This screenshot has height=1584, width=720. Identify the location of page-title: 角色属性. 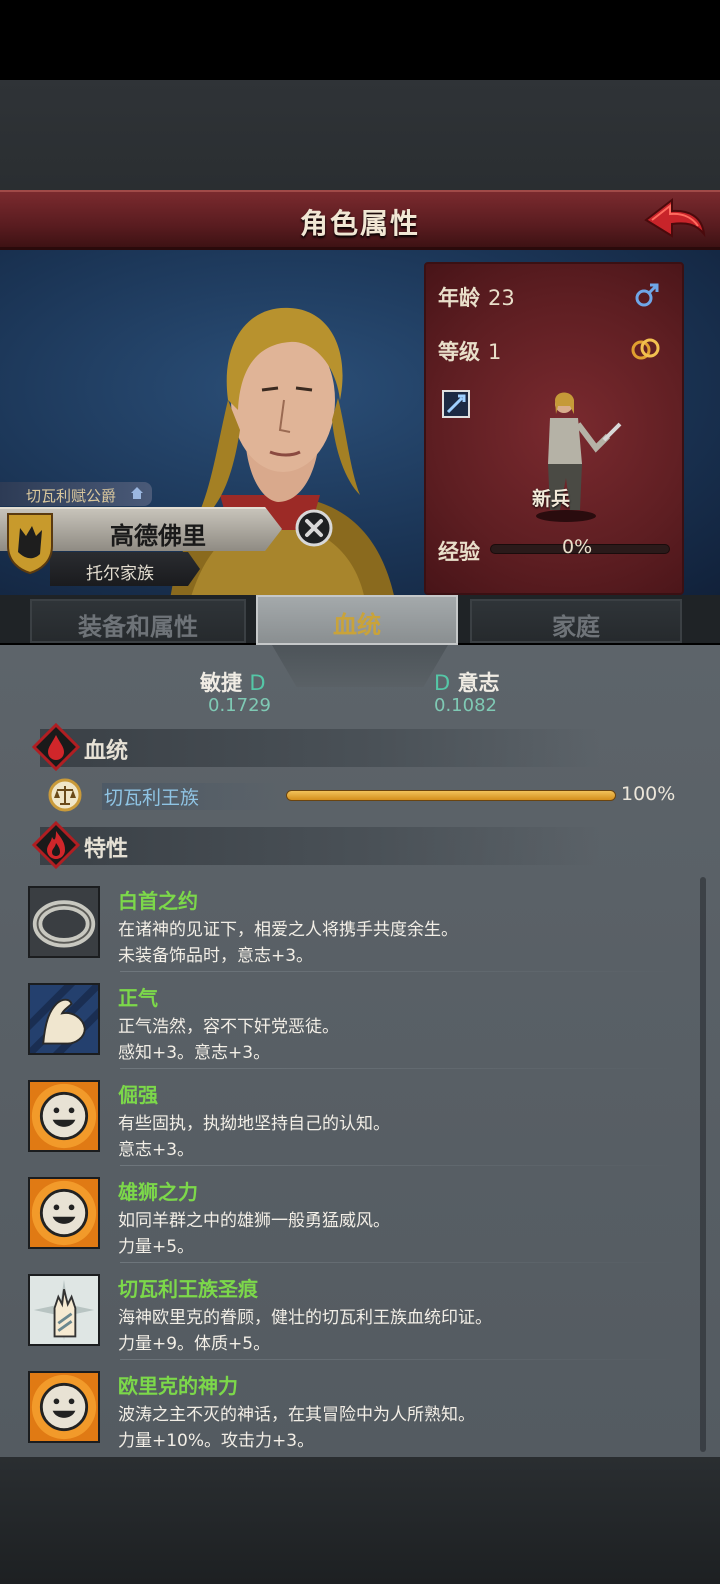
(359, 223).